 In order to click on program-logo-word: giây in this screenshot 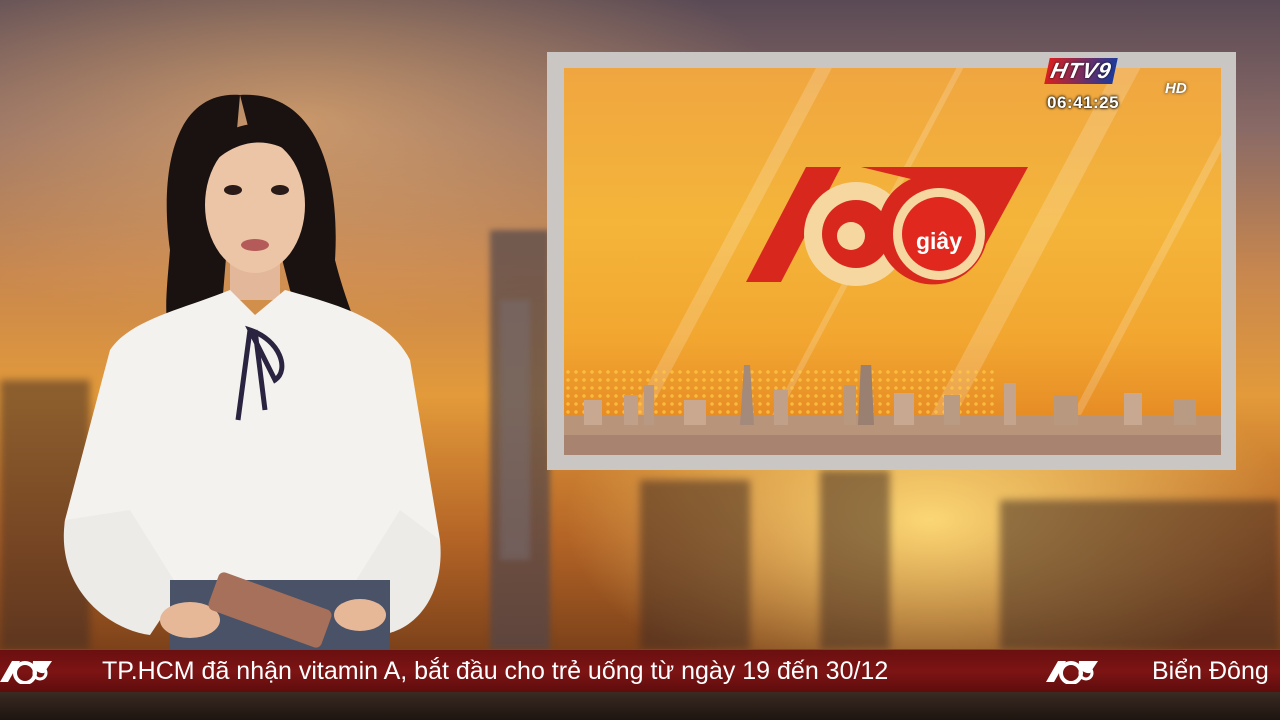, I will do `click(939, 241)`.